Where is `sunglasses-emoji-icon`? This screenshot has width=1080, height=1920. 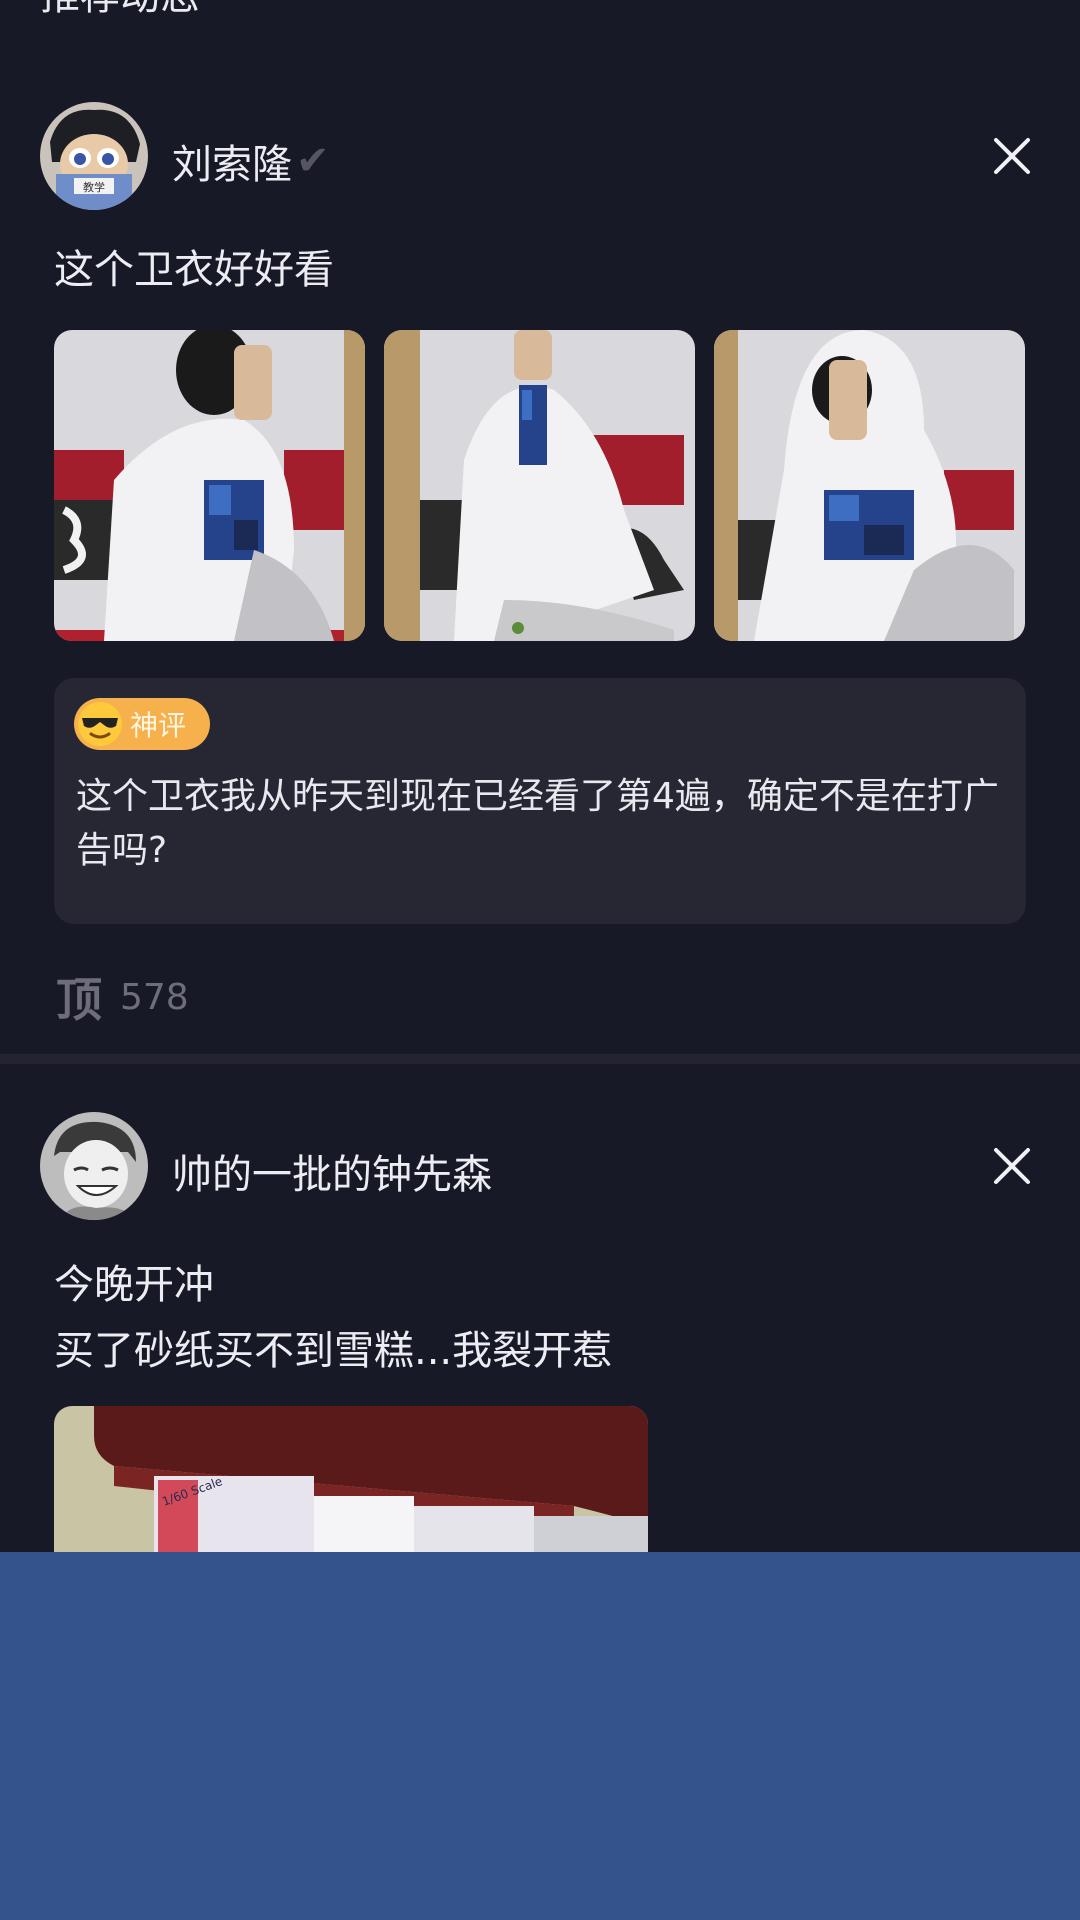
sunglasses-emoji-icon is located at coordinates (100, 724).